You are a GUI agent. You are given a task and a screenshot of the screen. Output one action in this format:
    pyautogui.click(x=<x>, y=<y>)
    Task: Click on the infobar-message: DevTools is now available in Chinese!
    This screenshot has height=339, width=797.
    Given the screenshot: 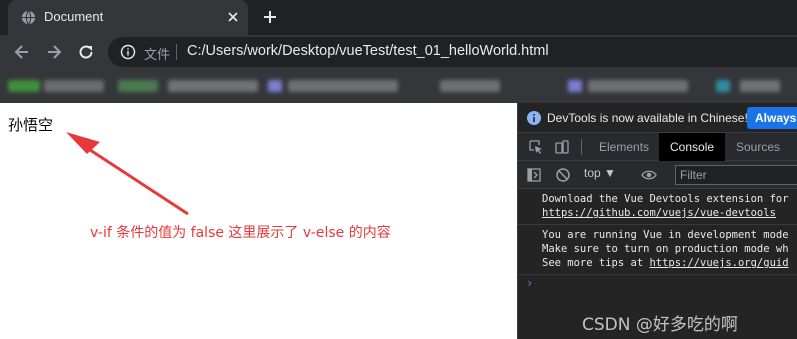 What is the action you would take?
    pyautogui.click(x=647, y=118)
    